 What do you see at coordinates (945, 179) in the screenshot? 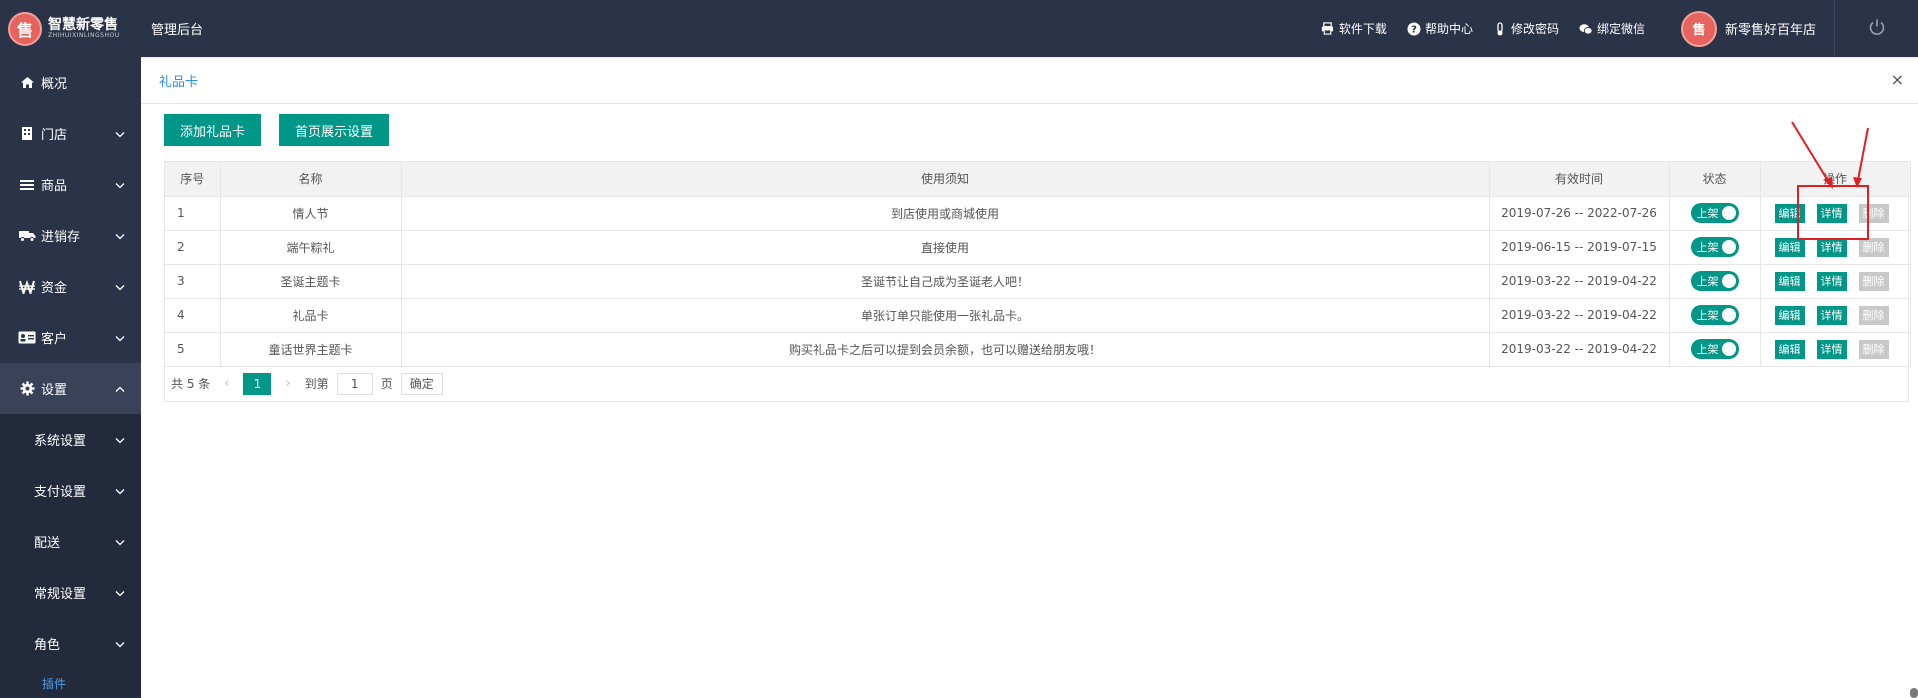
I see `column-header: 使用须知` at bounding box center [945, 179].